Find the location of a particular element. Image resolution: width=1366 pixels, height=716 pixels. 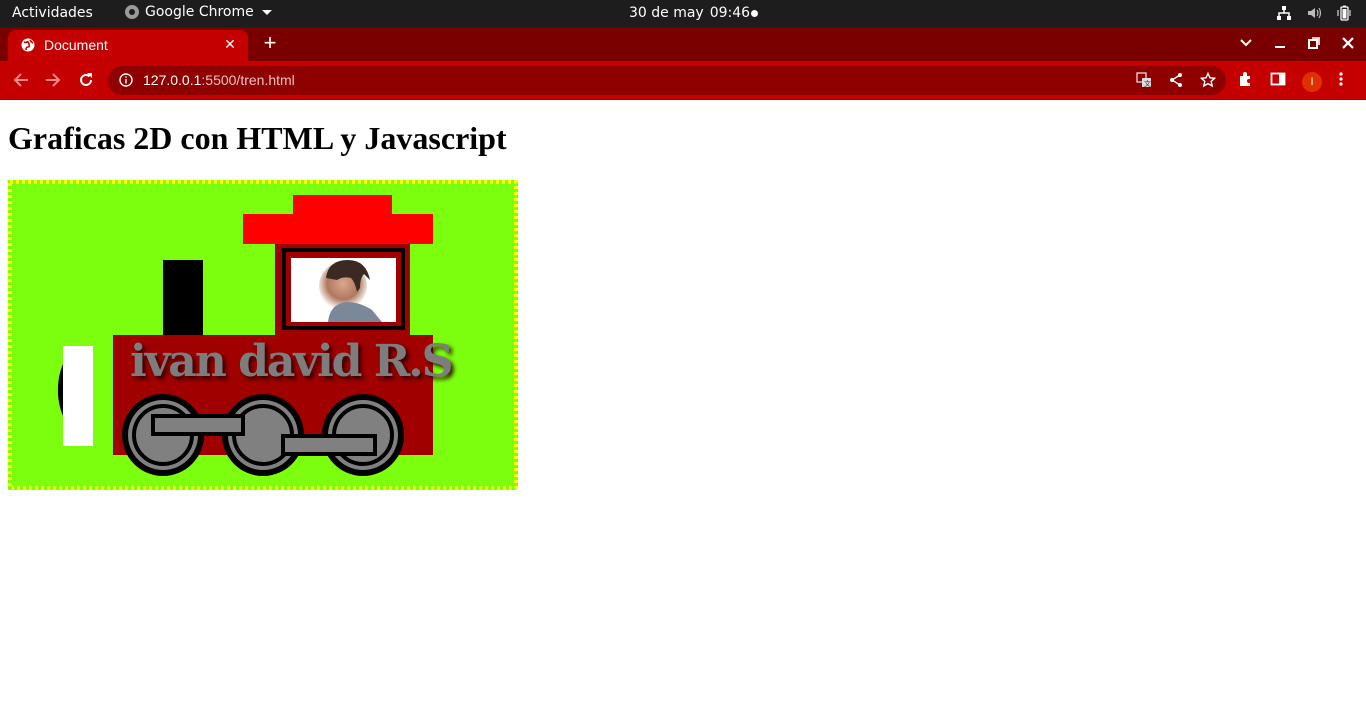

translate-icon: 文 is located at coordinates (1144, 82).